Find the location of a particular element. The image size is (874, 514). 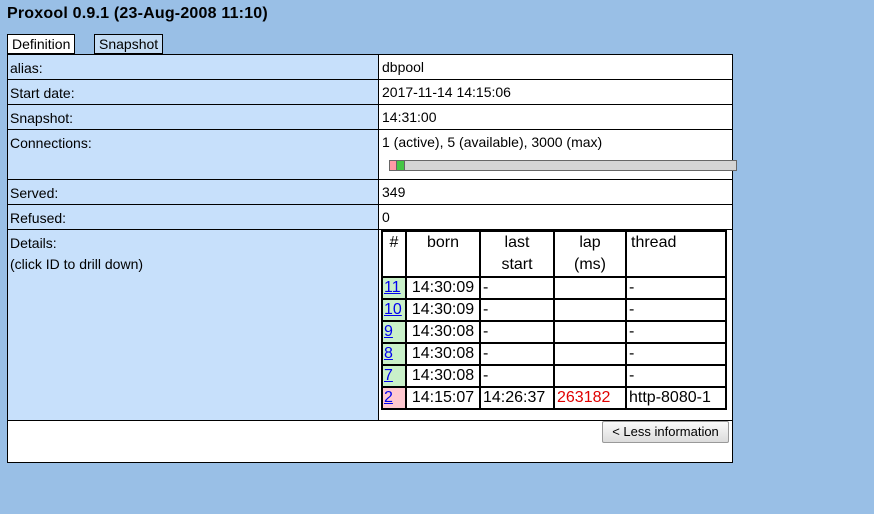

snapshot-label: Snapshot: is located at coordinates (193, 117).